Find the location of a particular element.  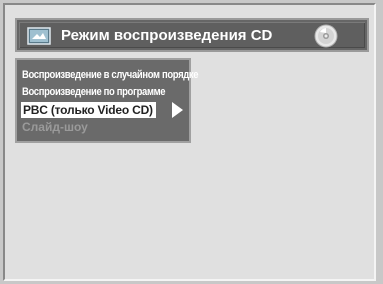

menu-item-slideshow: Слайд-шоу is located at coordinates (55, 127).